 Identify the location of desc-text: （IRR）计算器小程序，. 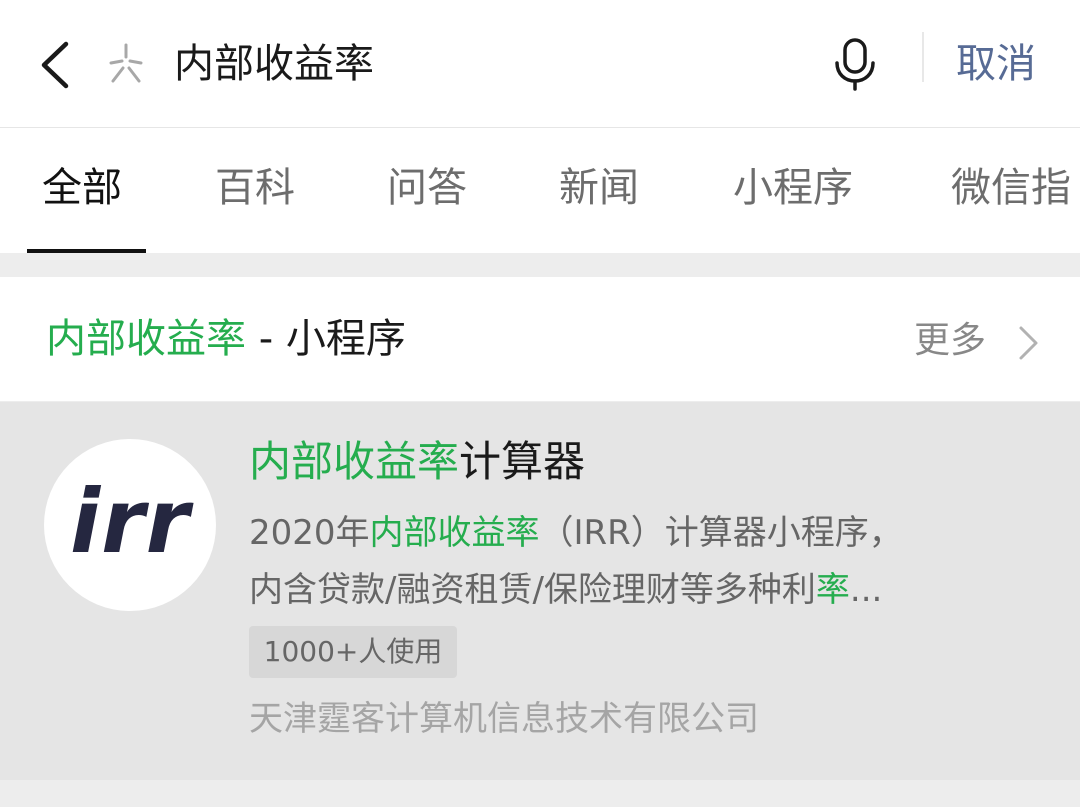
(721, 533).